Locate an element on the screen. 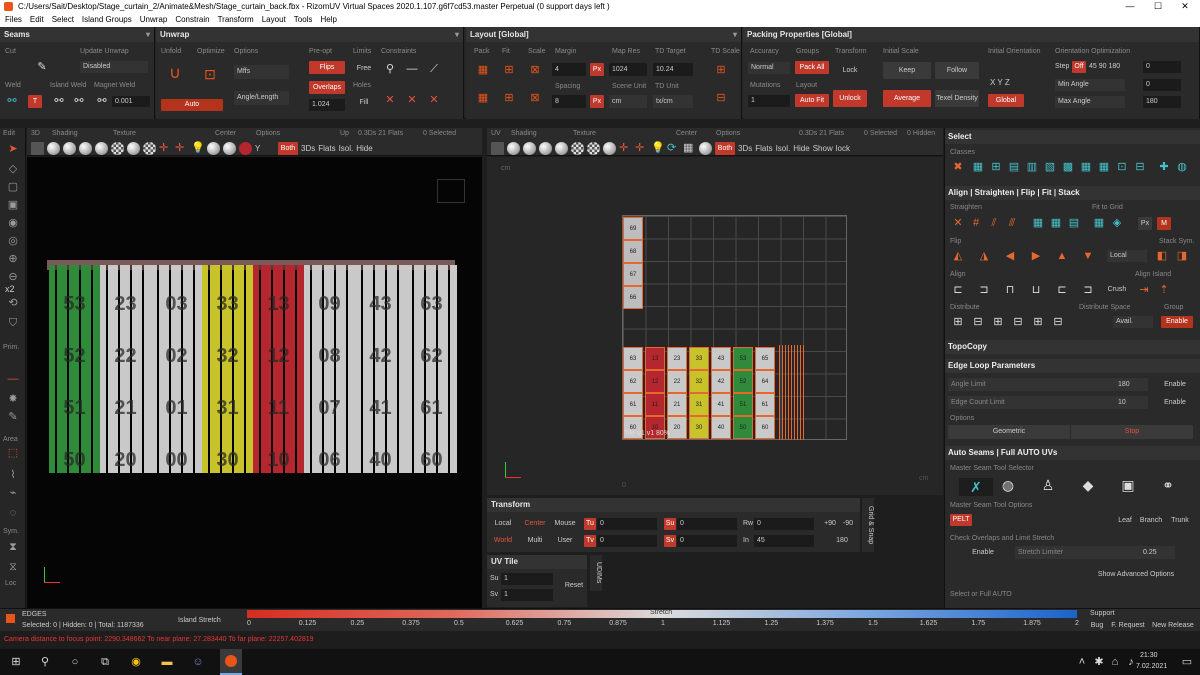 The image size is (1200, 675). 3d-both-button: Both is located at coordinates (288, 148).